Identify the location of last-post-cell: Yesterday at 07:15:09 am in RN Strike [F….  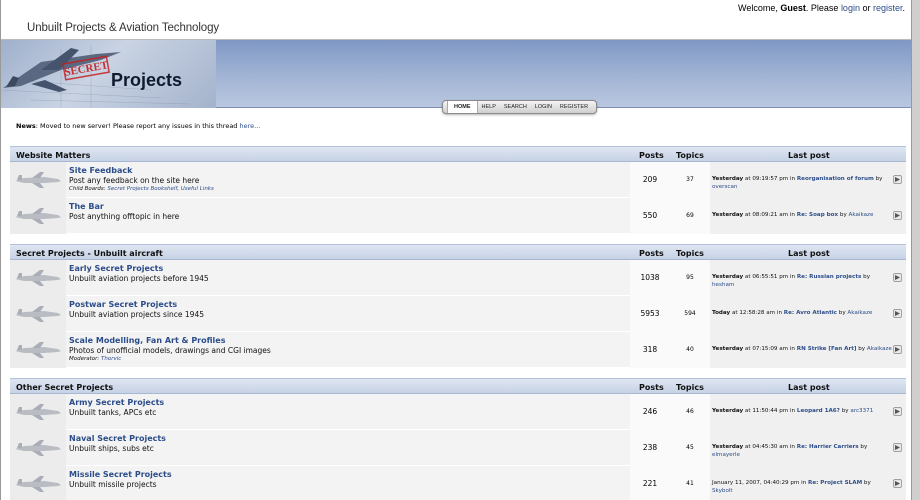
(808, 350).